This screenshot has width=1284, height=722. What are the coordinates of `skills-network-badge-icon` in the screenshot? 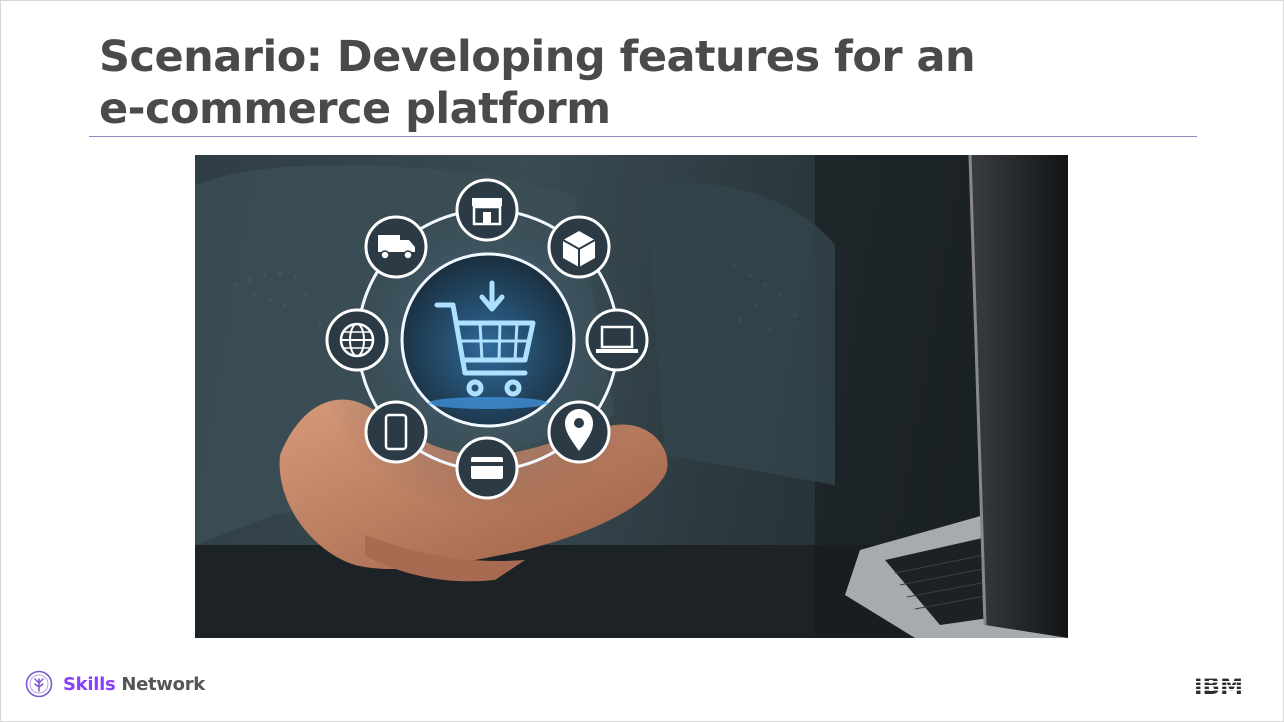 It's located at (39, 684).